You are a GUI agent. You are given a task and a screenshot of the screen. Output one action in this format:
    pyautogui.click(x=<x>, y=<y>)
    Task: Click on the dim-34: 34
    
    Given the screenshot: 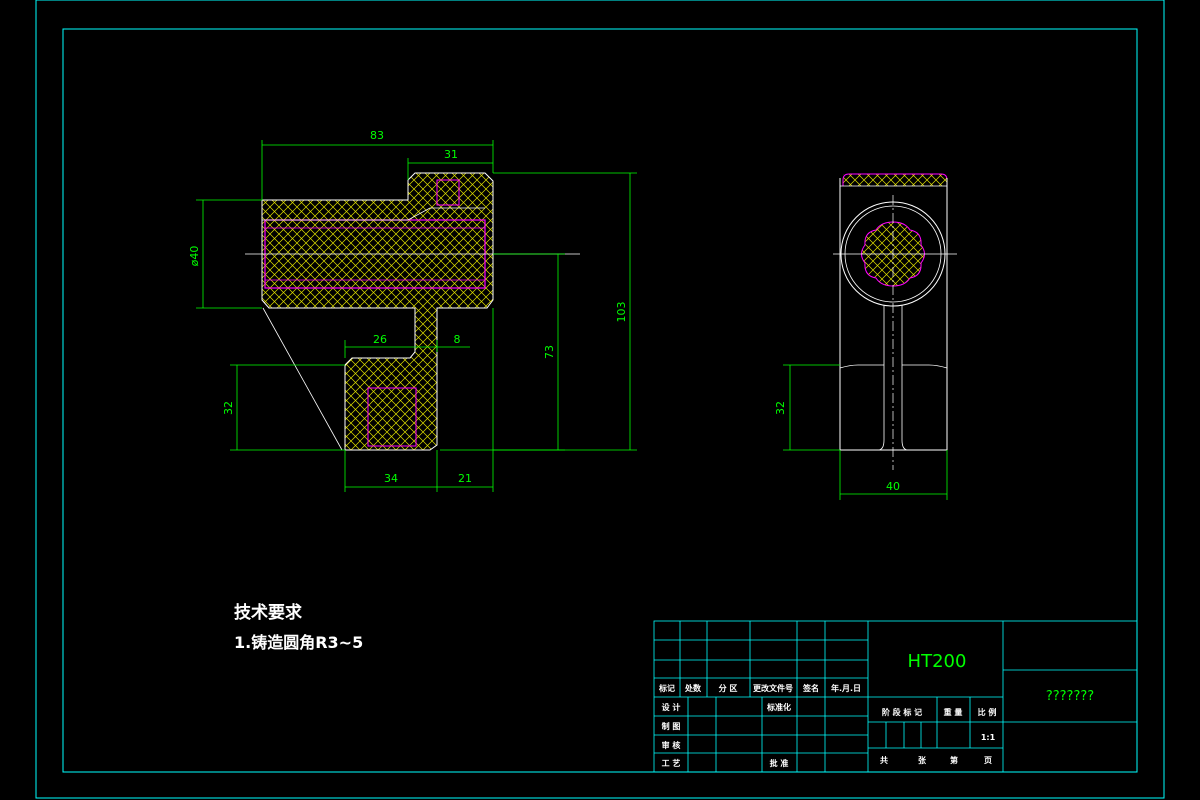 What is the action you would take?
    pyautogui.click(x=391, y=478)
    